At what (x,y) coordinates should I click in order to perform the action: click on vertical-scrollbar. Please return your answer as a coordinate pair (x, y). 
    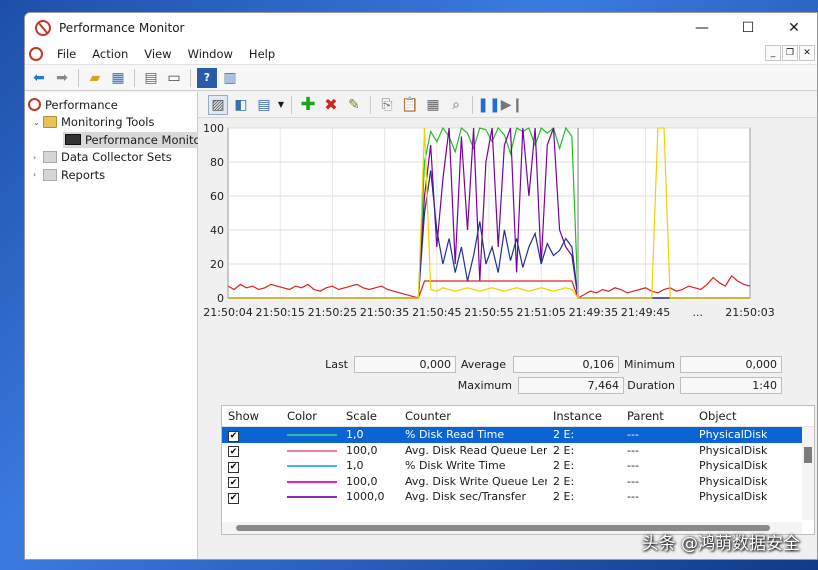
    Looking at the image, I should click on (808, 473).